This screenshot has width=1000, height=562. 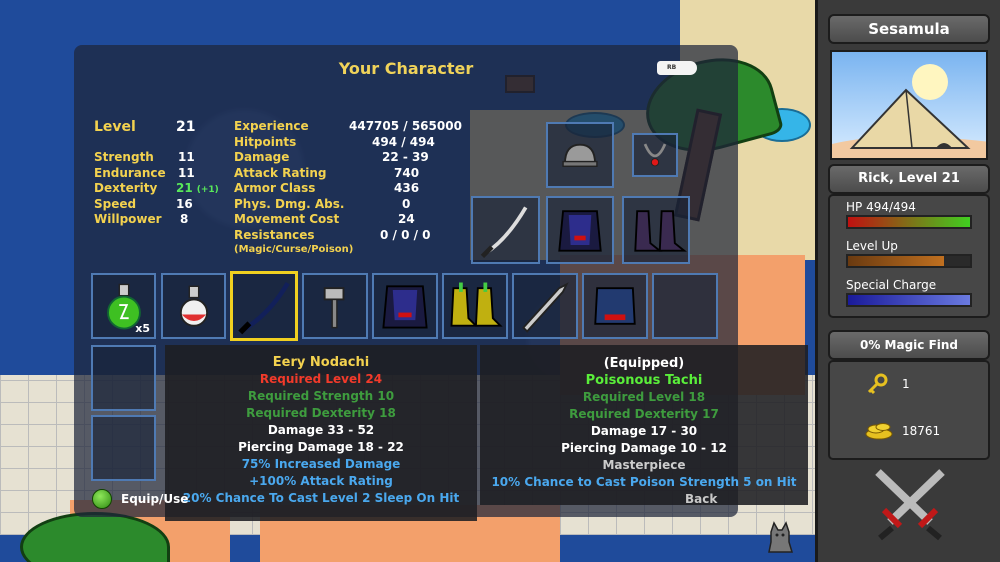 What do you see at coordinates (154, 499) in the screenshot?
I see `equip-use-hint: Equip/Use` at bounding box center [154, 499].